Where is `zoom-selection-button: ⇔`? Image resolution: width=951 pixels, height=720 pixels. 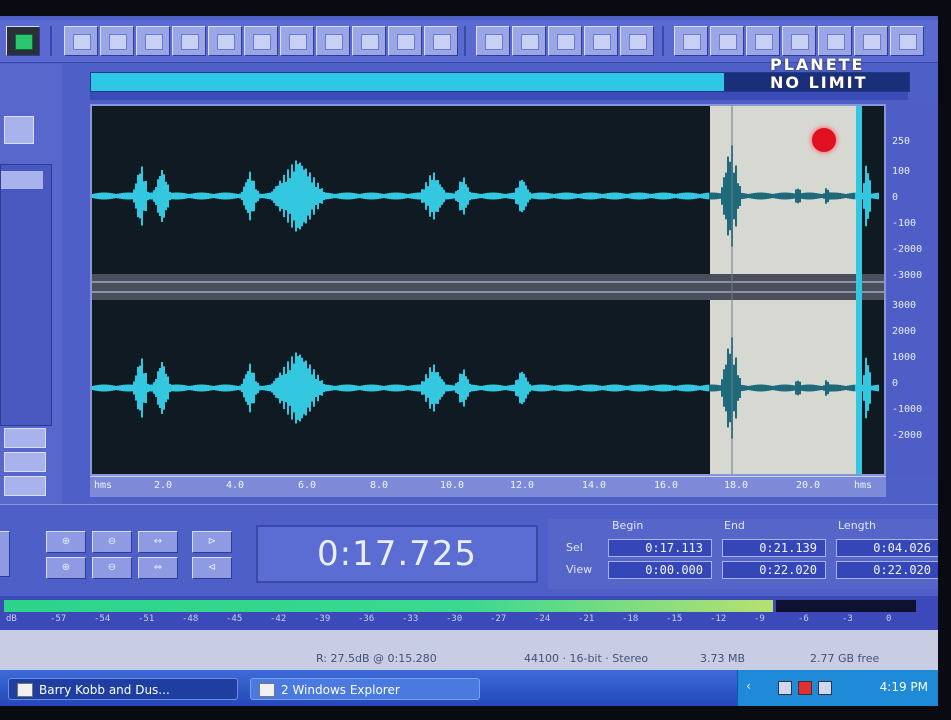 zoom-selection-button: ⇔ is located at coordinates (158, 568).